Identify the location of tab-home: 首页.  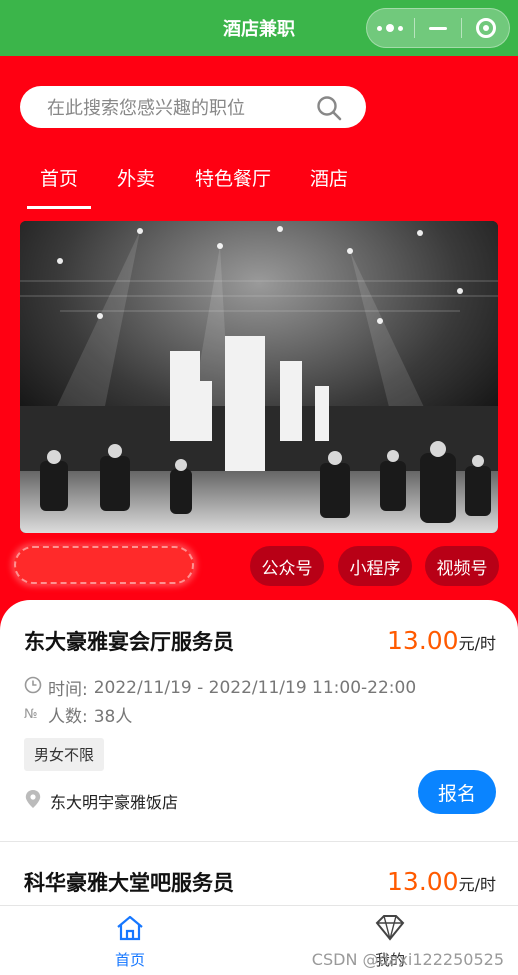
(59, 186).